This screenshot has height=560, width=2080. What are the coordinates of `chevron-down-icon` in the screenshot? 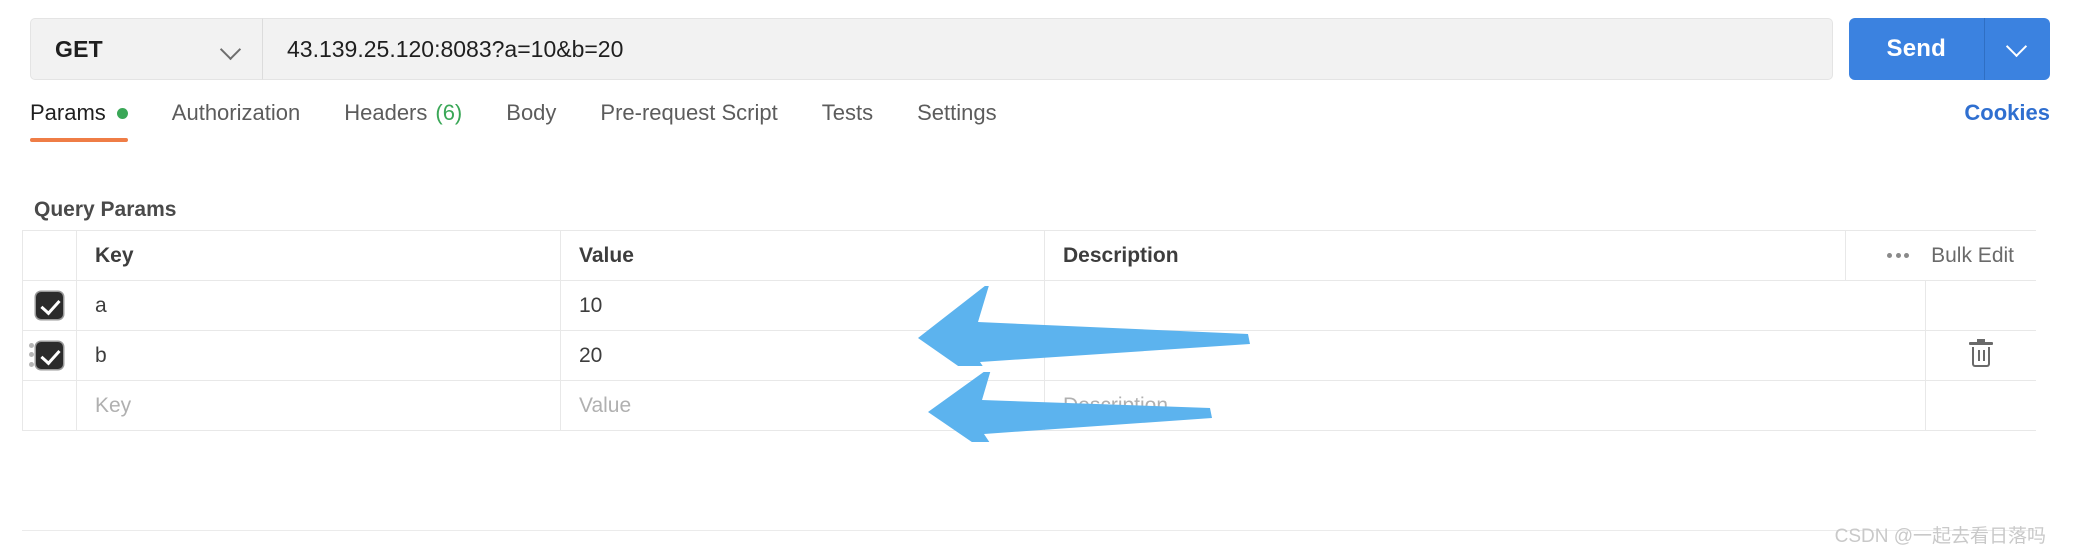 It's located at (231, 49).